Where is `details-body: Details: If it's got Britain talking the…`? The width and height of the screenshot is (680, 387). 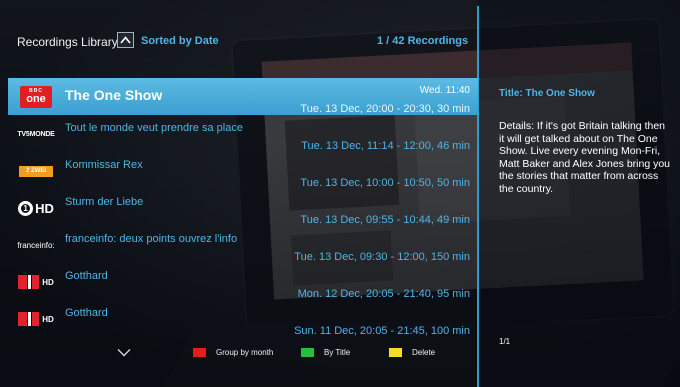 details-body: Details: If it's got Britain talking the… is located at coordinates (585, 157).